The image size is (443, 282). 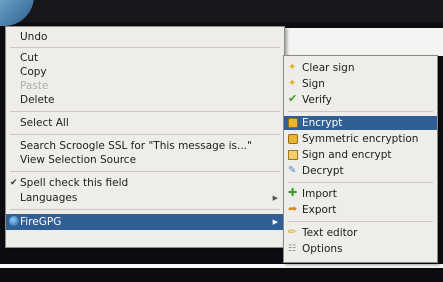 I want to click on menu-item-label: Symmetric encryption, so click(x=360, y=139).